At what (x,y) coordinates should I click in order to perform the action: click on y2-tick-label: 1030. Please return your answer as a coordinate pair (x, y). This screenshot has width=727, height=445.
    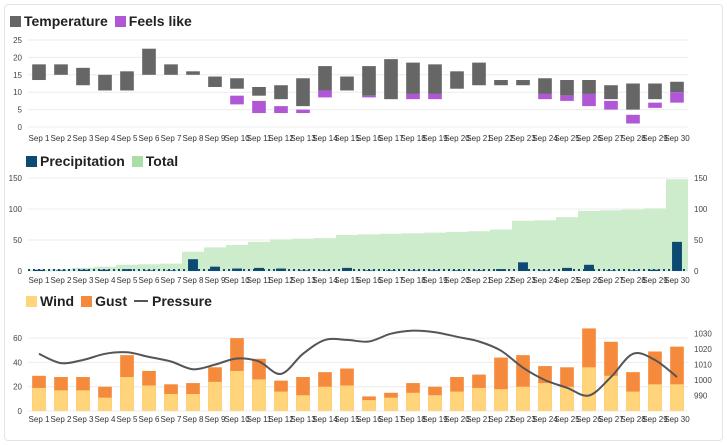
    Looking at the image, I should click on (703, 334).